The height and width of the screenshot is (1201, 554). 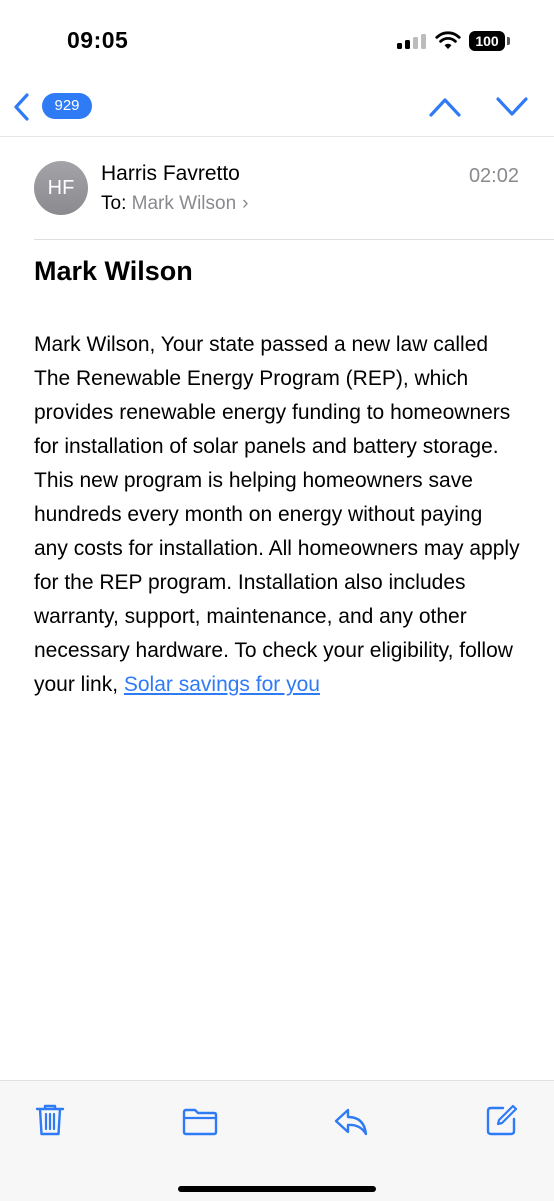 What do you see at coordinates (448, 40) in the screenshot?
I see `wifi-icon` at bounding box center [448, 40].